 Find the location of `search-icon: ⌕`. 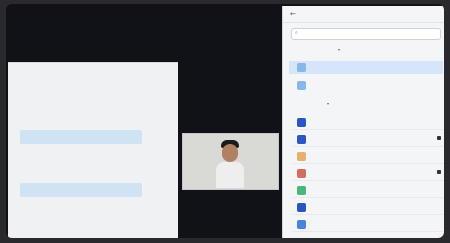

search-icon: ⌕ is located at coordinates (296, 33).